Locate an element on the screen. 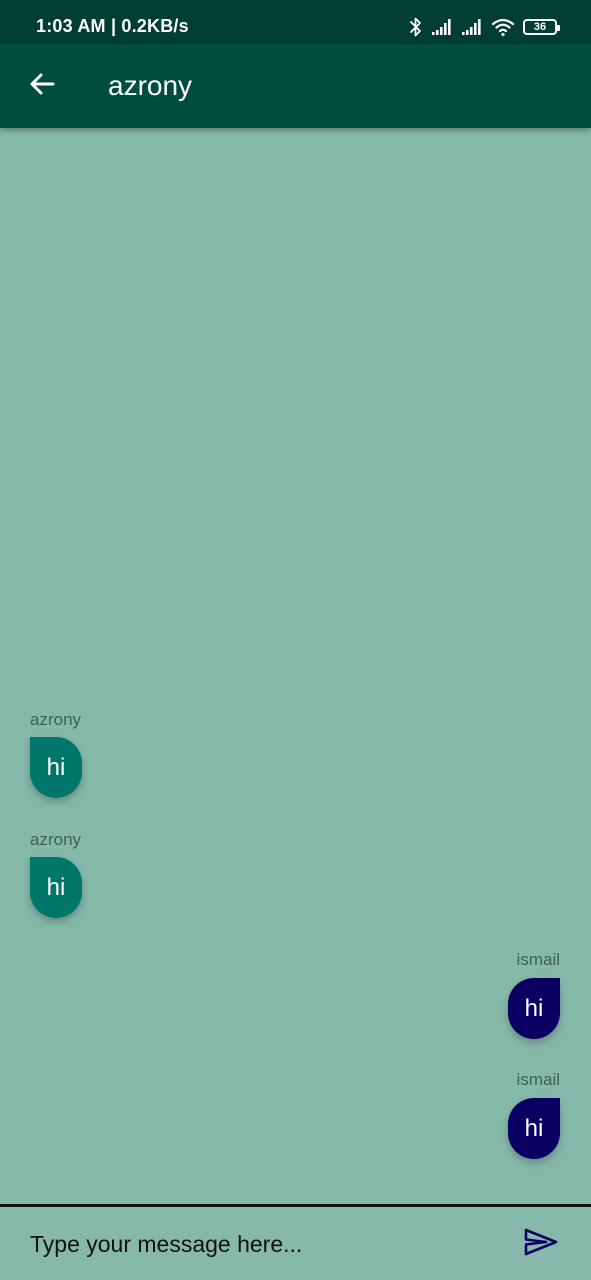 The width and height of the screenshot is (591, 1280). status-bar: 1:03 AM | 0.2KB/s 36 is located at coordinates (295, 22).